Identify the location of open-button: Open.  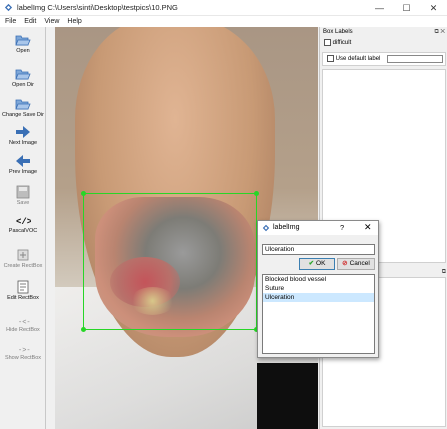
(23, 44).